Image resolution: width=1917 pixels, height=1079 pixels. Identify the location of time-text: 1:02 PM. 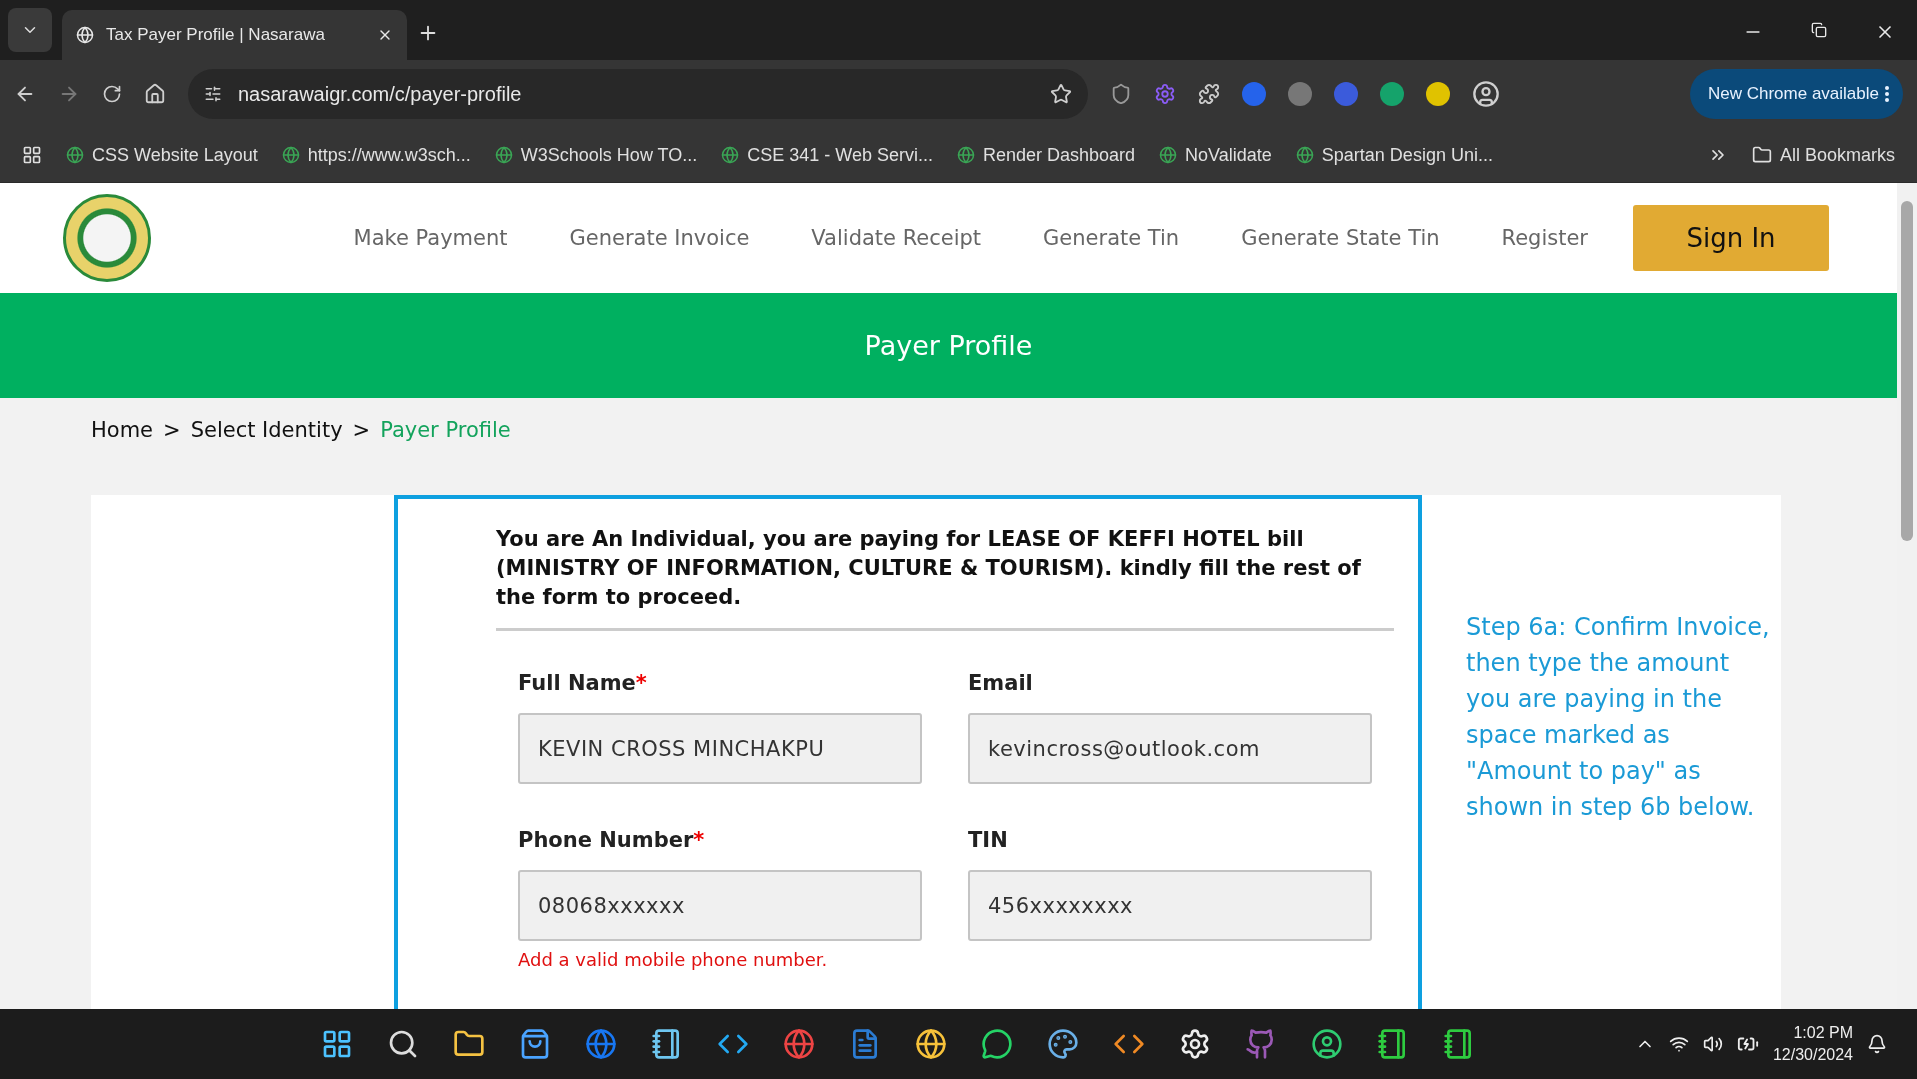
(1823, 1033).